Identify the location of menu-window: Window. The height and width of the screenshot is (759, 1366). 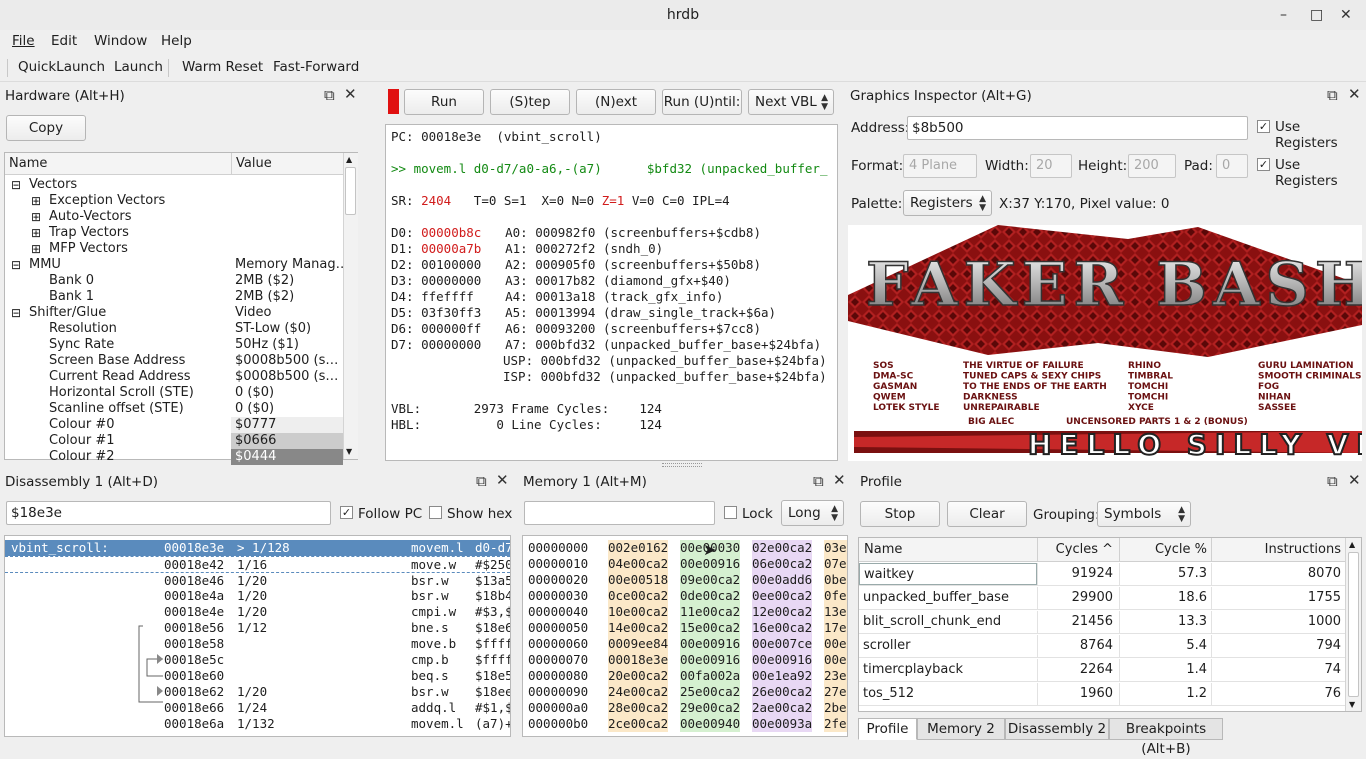
(120, 41).